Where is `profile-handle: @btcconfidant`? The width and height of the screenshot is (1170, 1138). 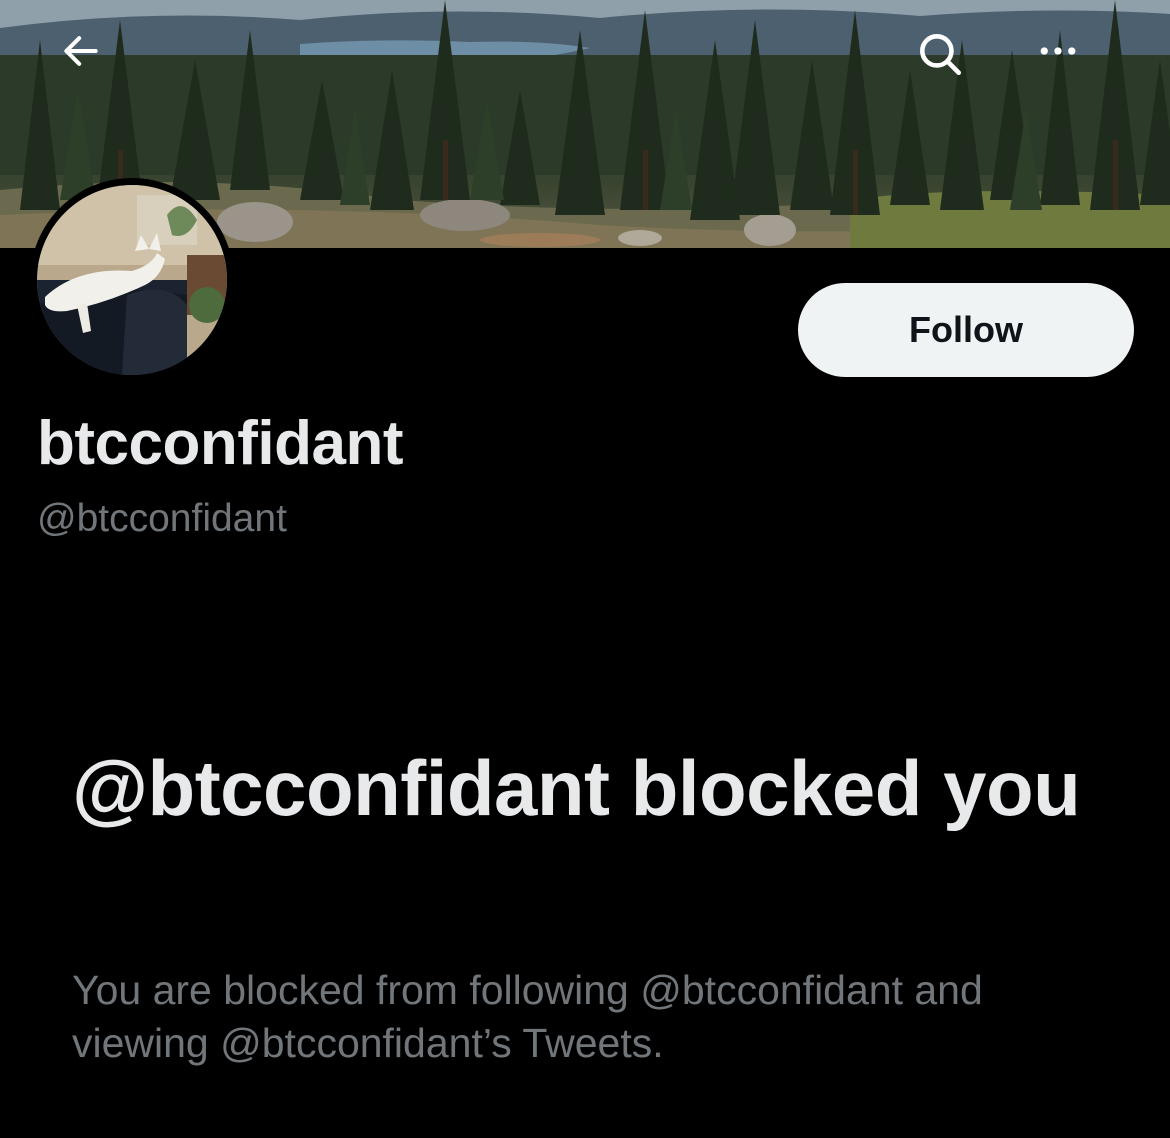
profile-handle: @btcconfidant is located at coordinates (162, 518).